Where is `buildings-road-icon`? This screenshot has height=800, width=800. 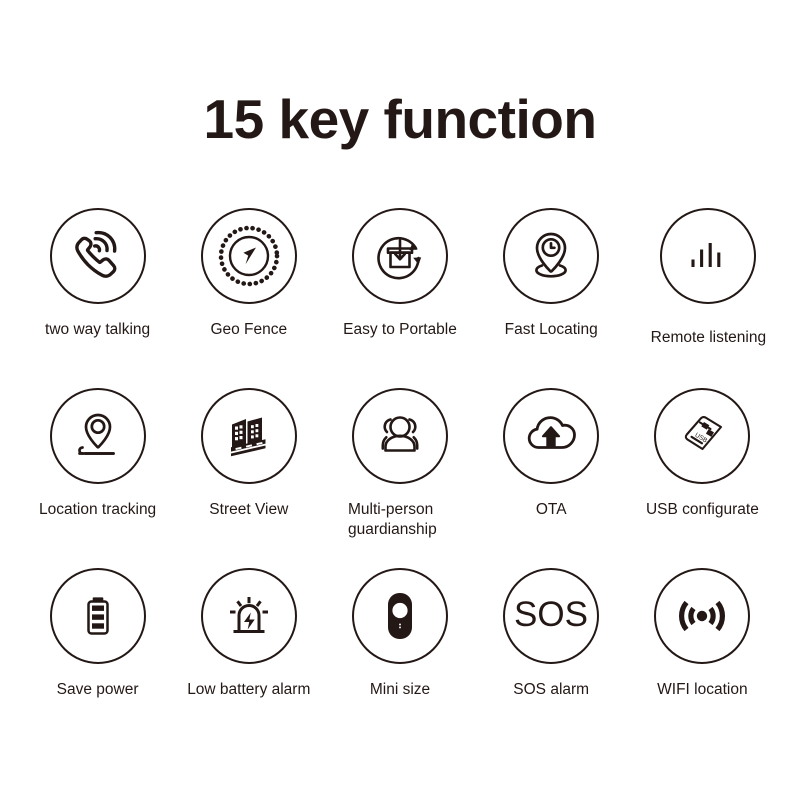 buildings-road-icon is located at coordinates (248, 436).